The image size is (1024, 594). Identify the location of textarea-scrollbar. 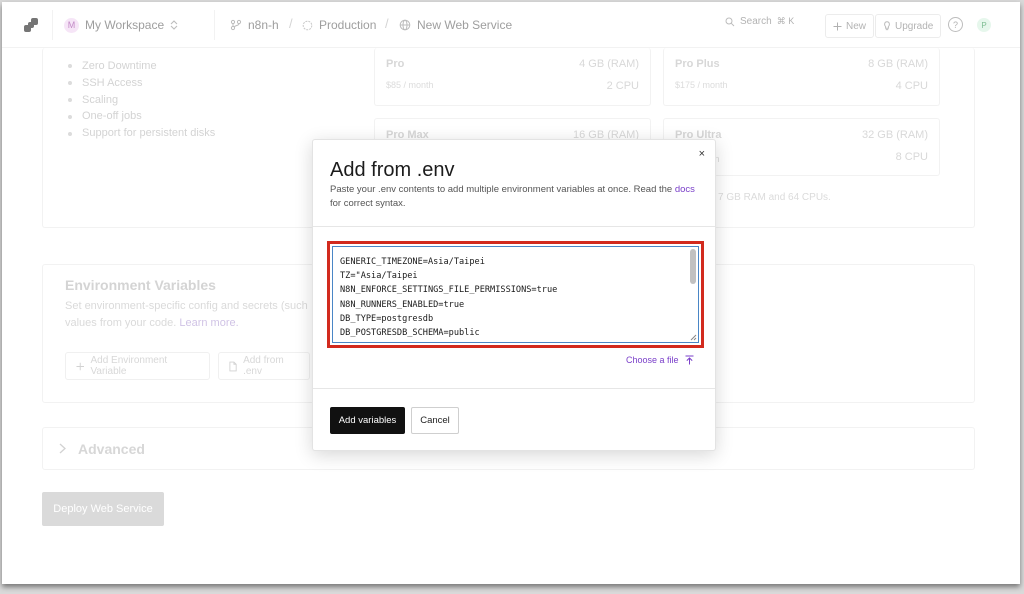
(692, 294).